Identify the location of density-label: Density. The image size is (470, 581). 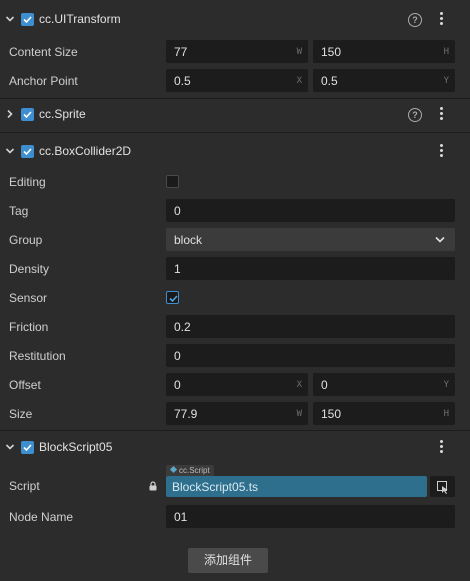
(29, 269).